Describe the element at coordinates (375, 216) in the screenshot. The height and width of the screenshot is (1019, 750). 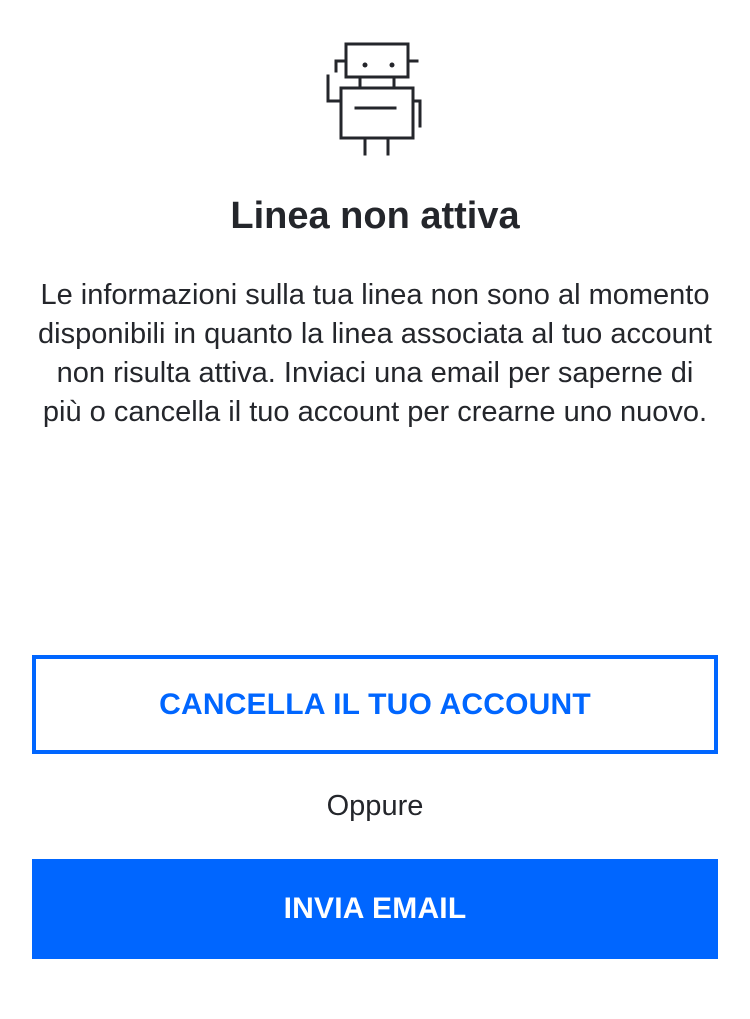
I see `page-title: Linea non attiva` at that location.